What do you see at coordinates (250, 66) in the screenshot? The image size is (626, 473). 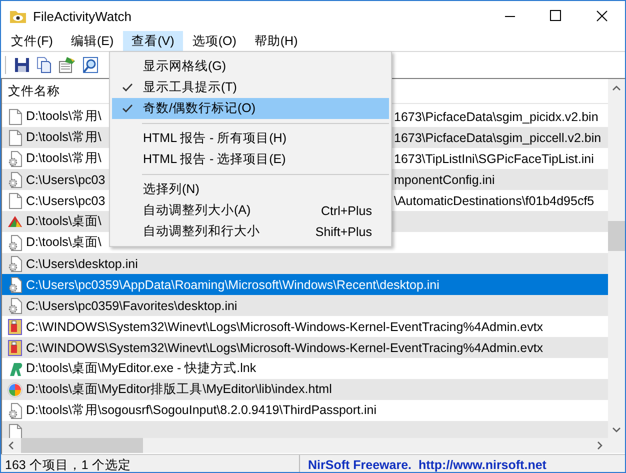 I see `menu-item: 显示网格线(G)` at bounding box center [250, 66].